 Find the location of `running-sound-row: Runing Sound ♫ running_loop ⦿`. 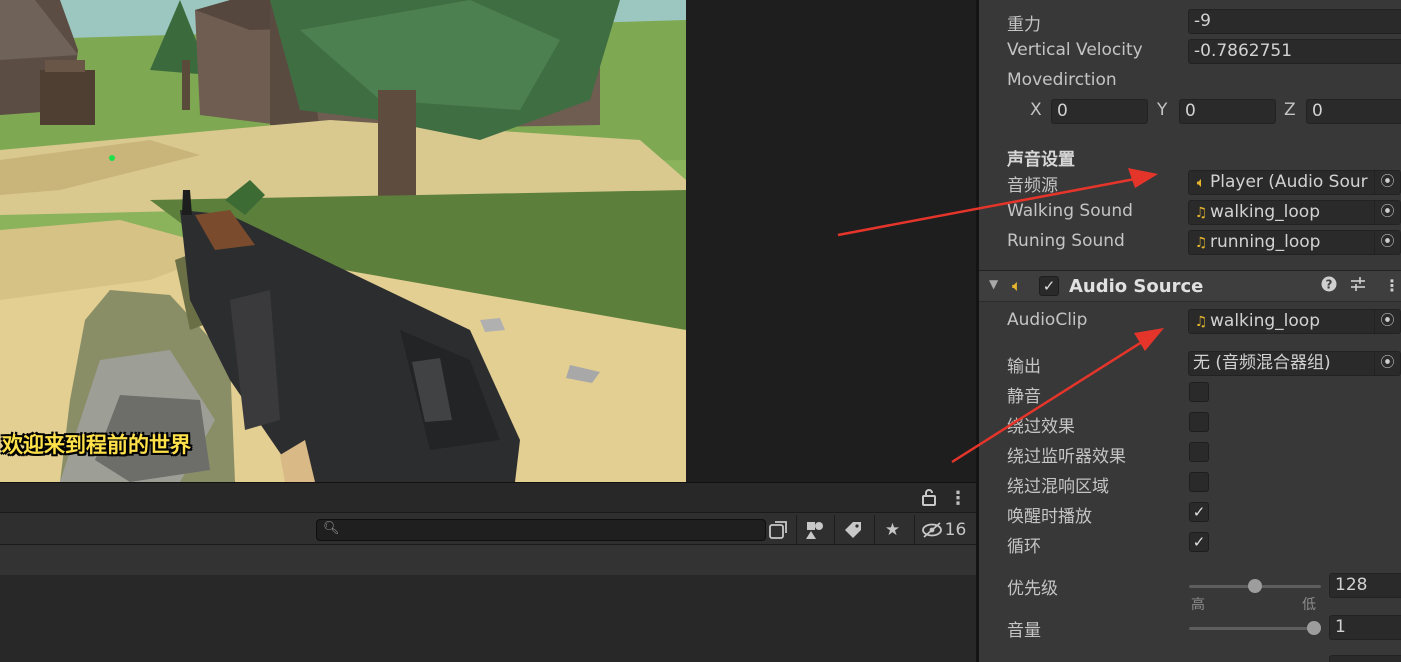

running-sound-row: Runing Sound ♫ running_loop ⦿ is located at coordinates (1190, 242).